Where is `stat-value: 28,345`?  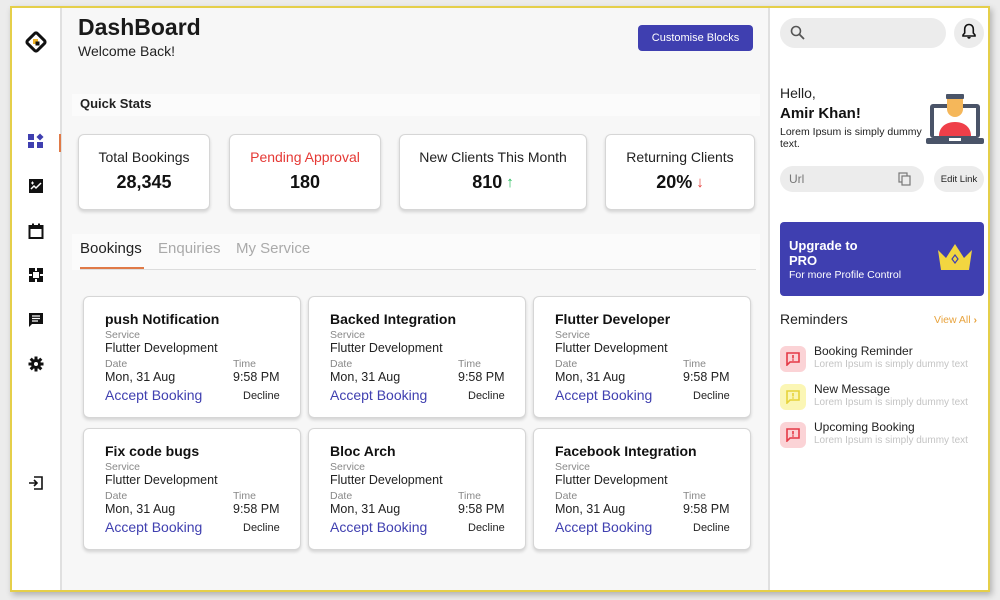 stat-value: 28,345 is located at coordinates (144, 182).